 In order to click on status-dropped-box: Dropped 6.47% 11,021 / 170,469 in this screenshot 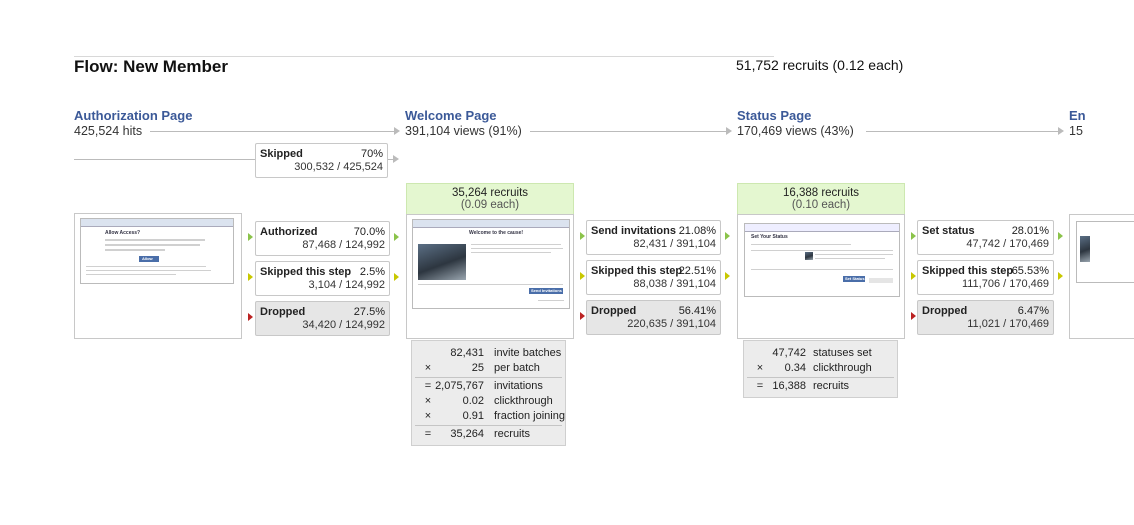, I will do `click(985, 317)`.